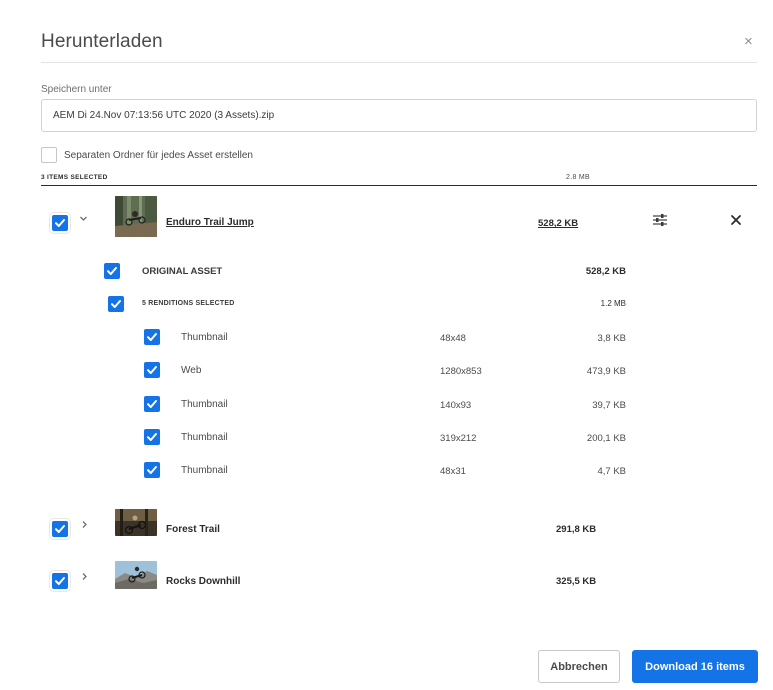 Image resolution: width=773 pixels, height=690 pixels. Describe the element at coordinates (60, 223) in the screenshot. I see `asset-checkbox-enduro` at that location.